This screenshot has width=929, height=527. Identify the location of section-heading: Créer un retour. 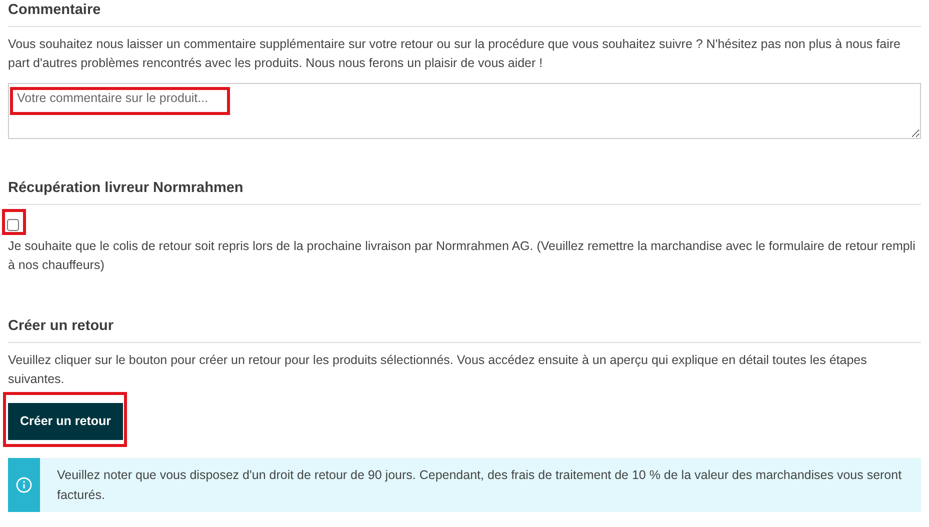
(464, 330).